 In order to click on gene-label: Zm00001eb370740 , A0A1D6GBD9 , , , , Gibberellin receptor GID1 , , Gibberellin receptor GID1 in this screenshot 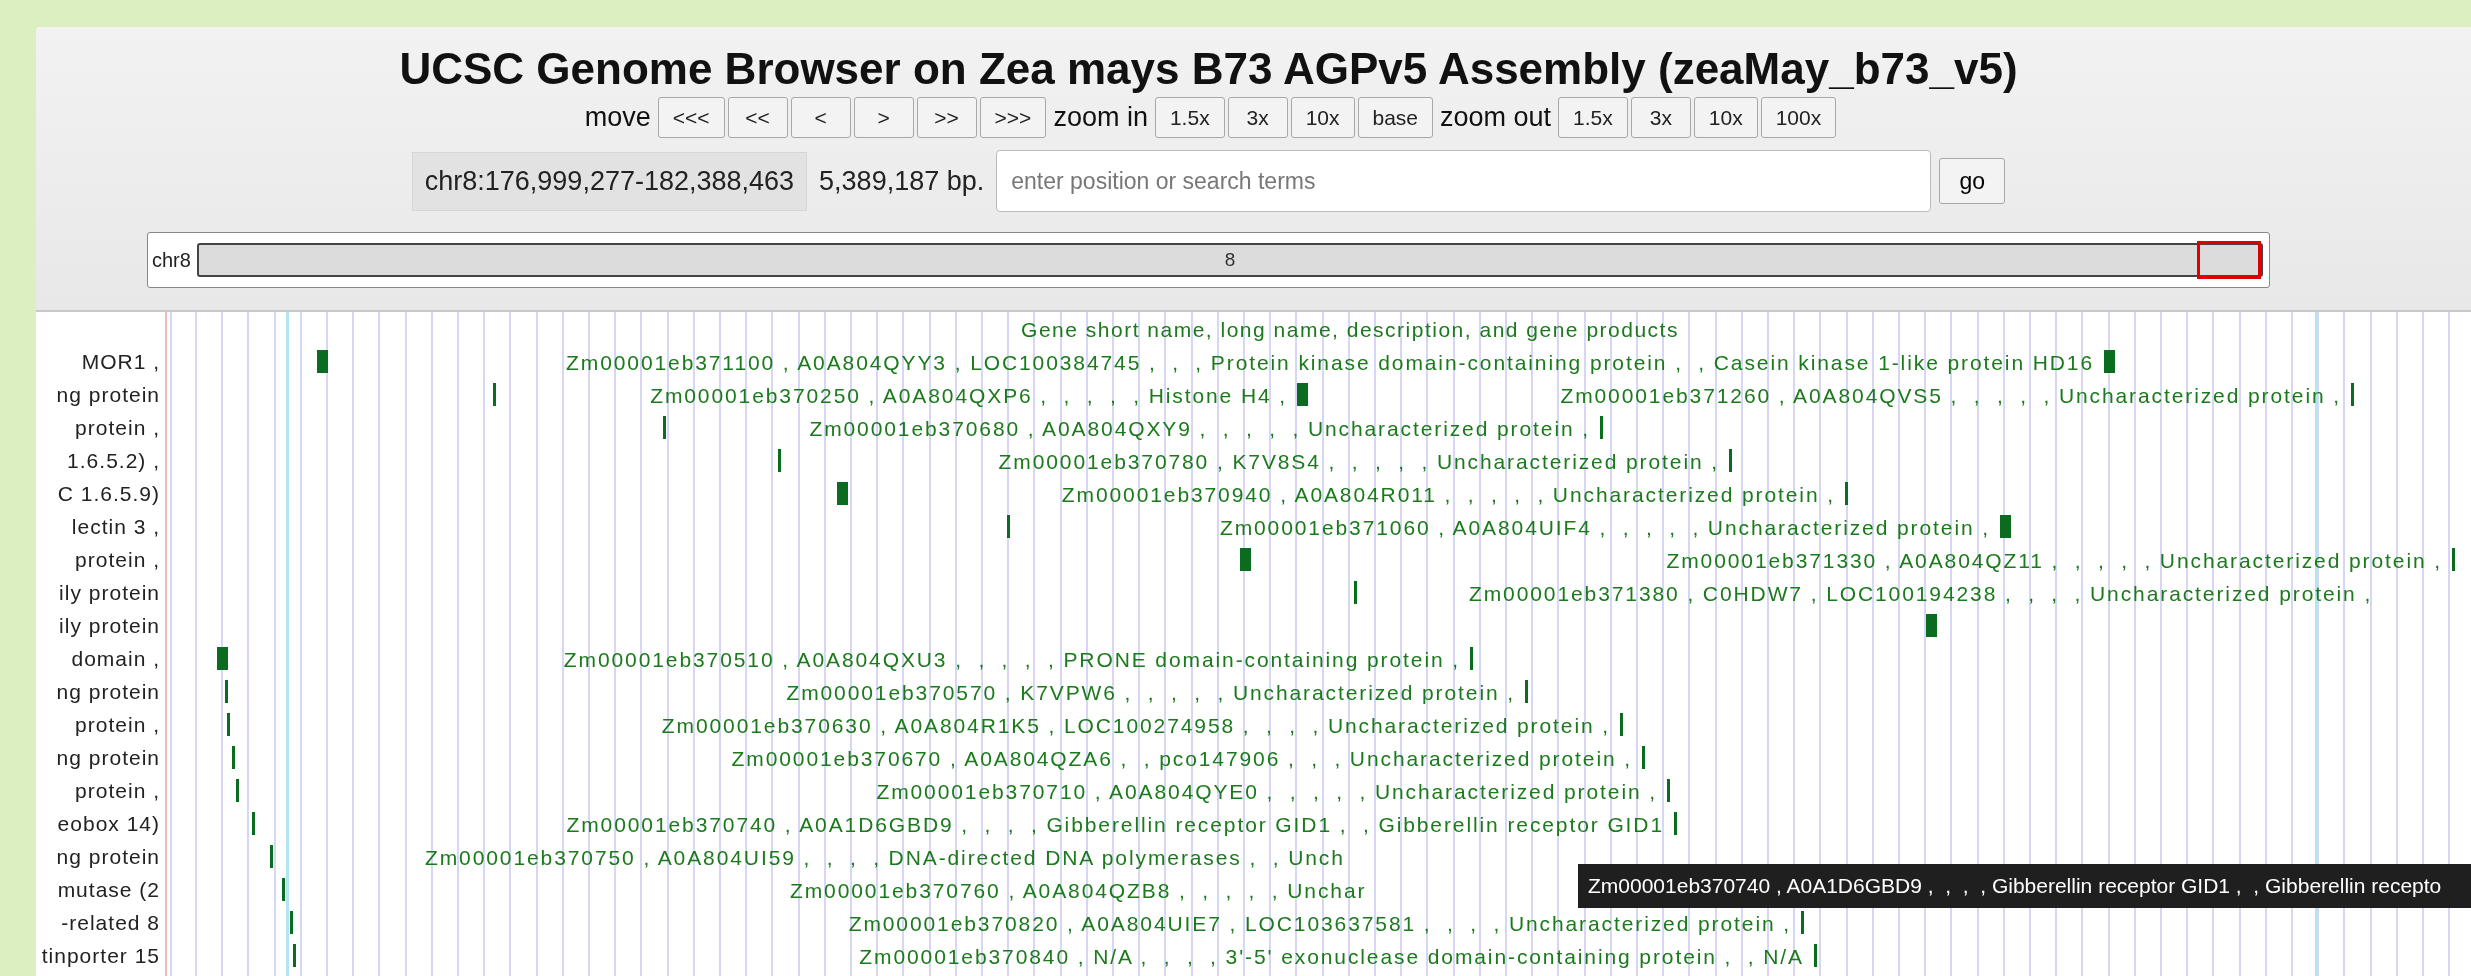, I will do `click(1115, 825)`.